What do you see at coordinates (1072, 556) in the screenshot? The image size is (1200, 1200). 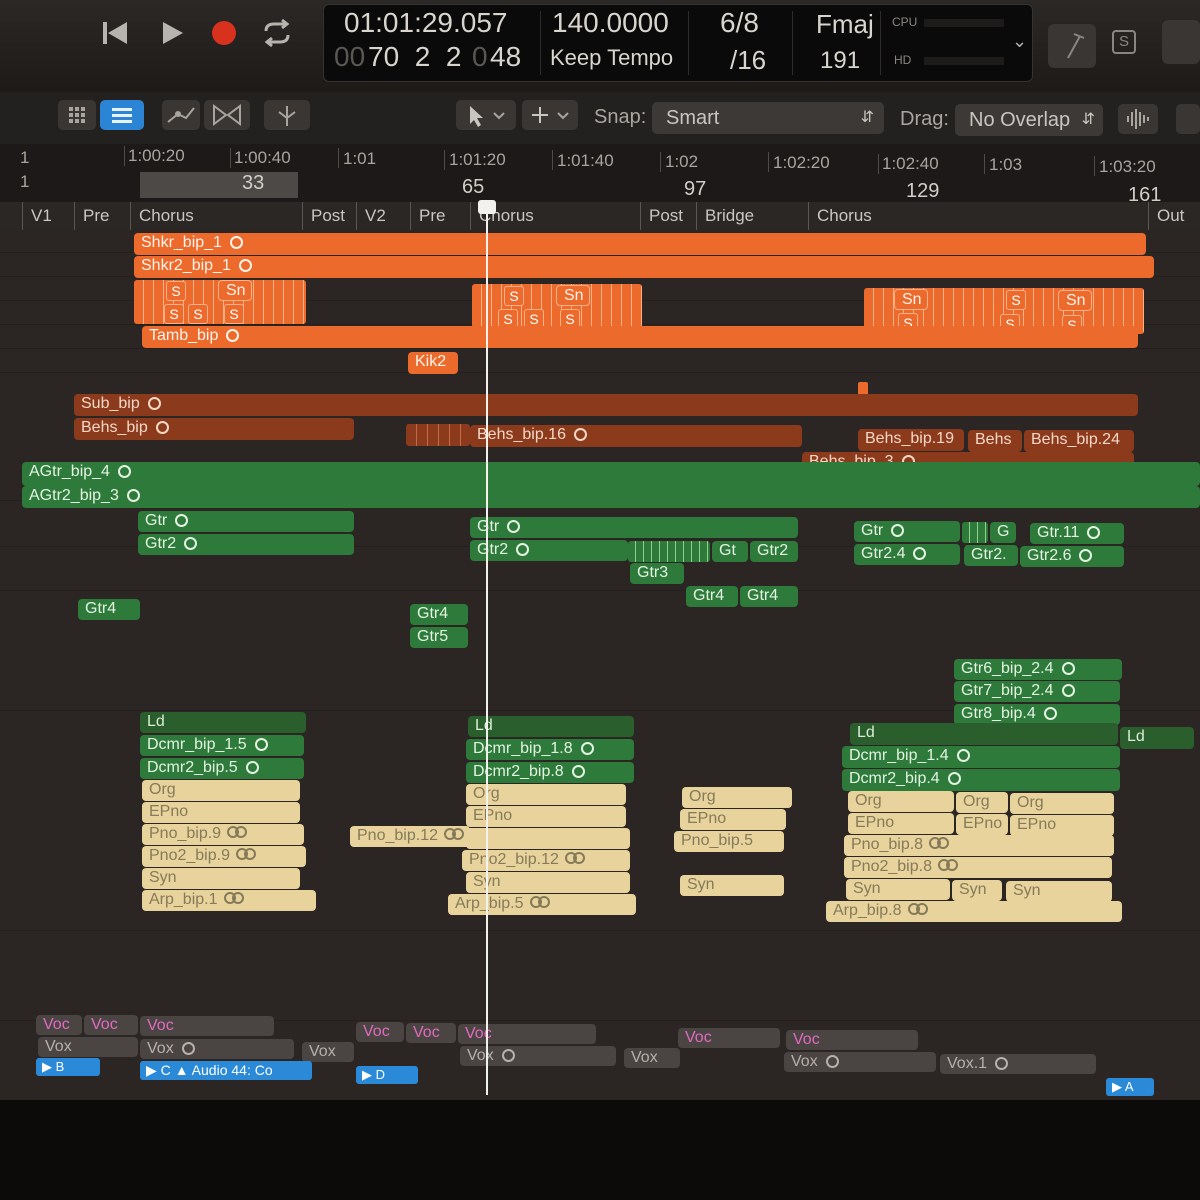 I see `region-gtr2-6: Gtr2.6` at bounding box center [1072, 556].